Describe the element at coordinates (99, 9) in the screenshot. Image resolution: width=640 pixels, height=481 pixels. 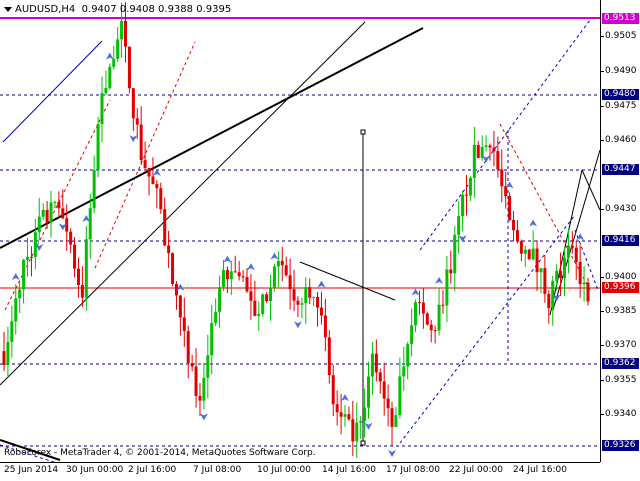
I see `open-value: 0.9407` at that location.